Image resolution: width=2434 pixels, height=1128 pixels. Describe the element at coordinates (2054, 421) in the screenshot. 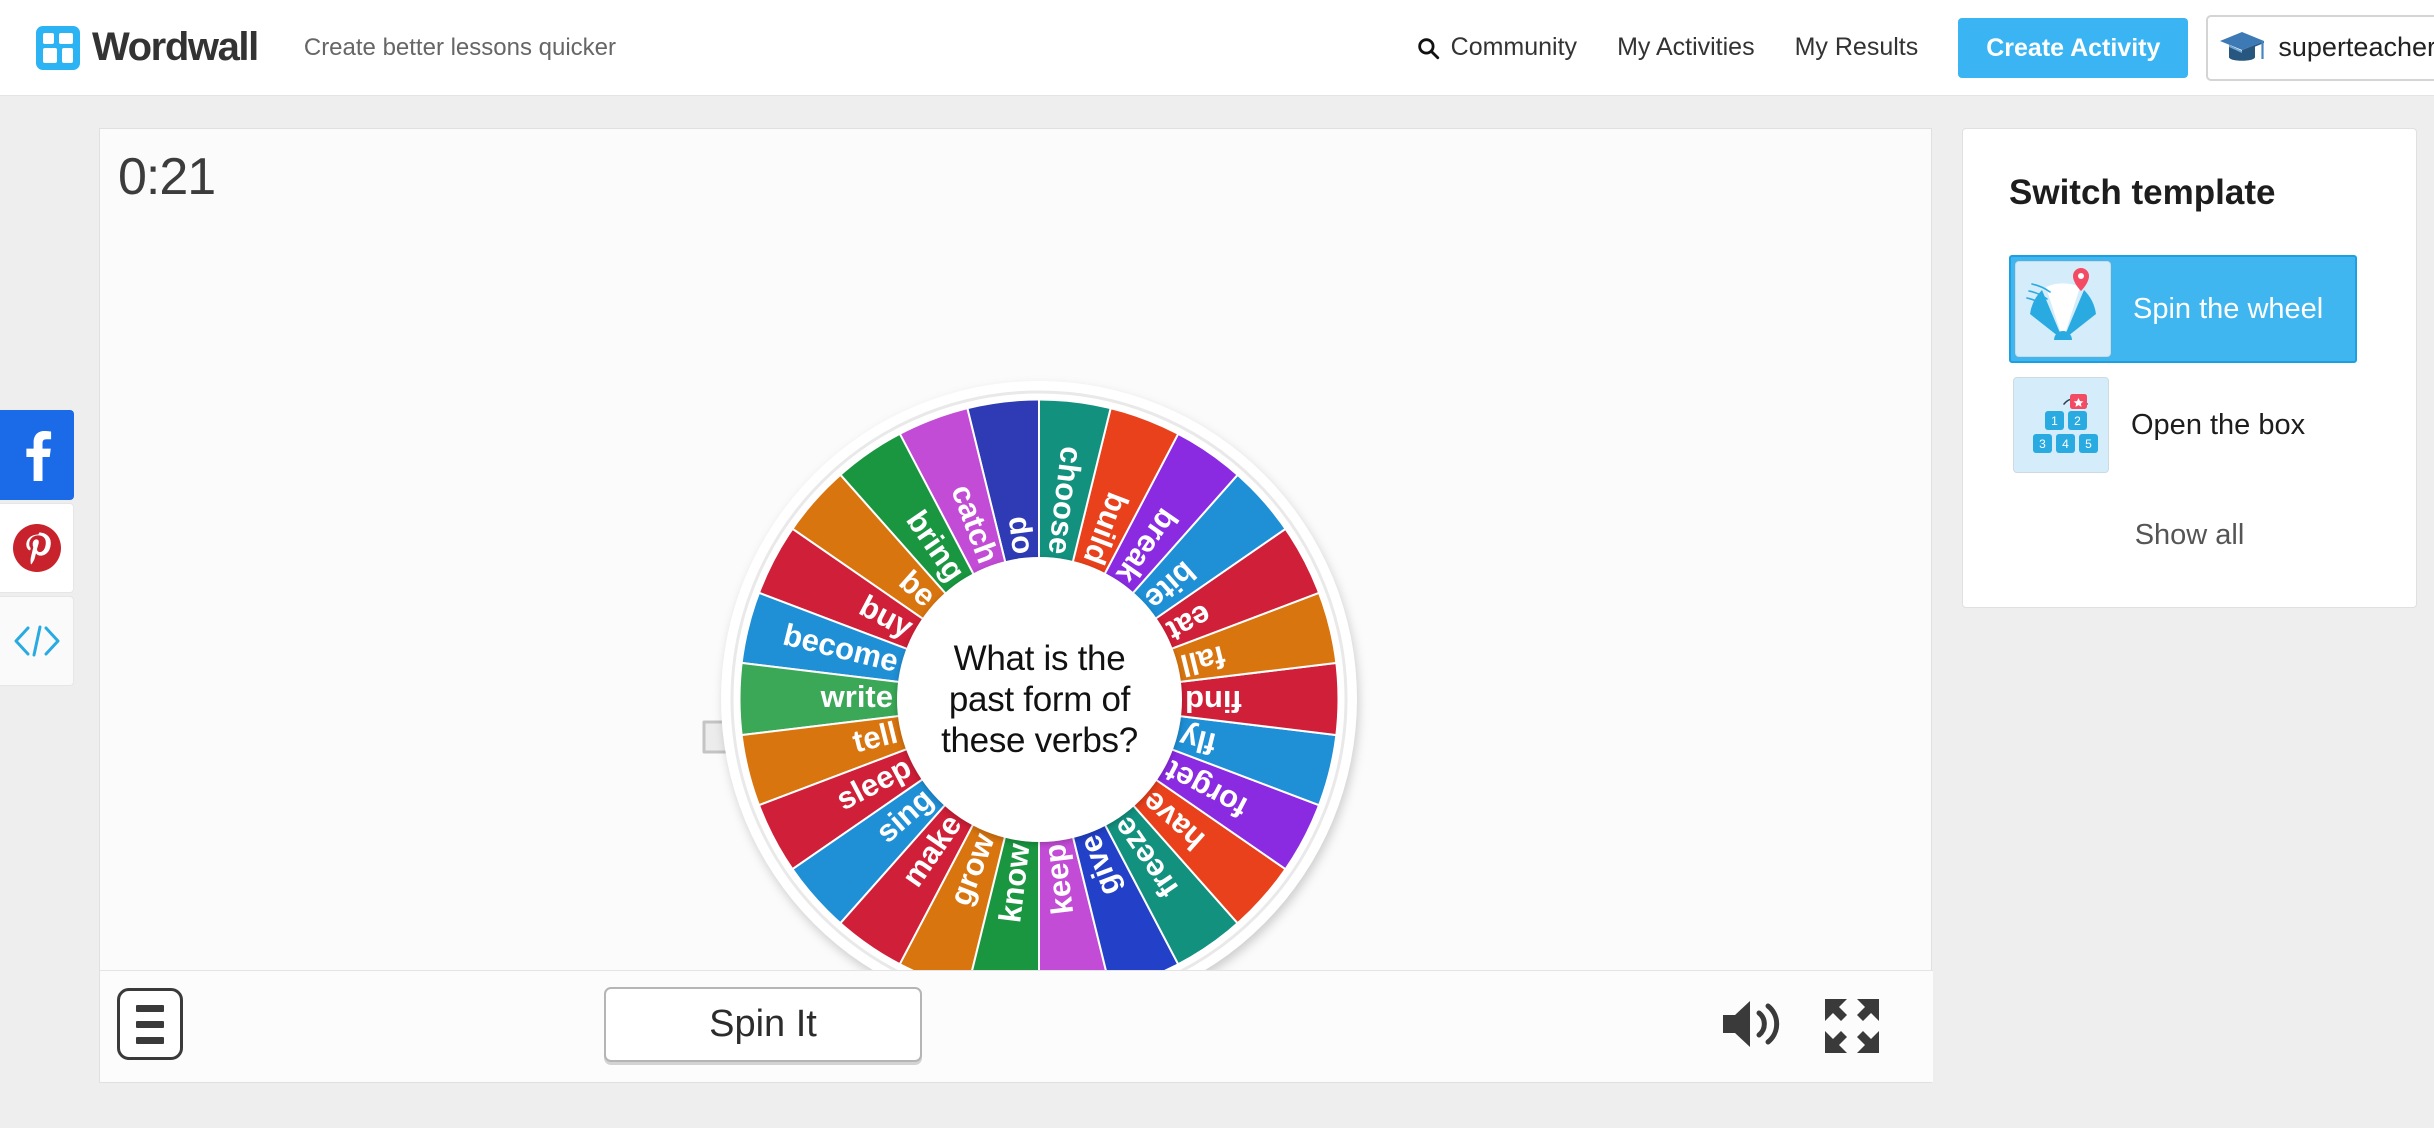

I see `svg-text: 1` at that location.